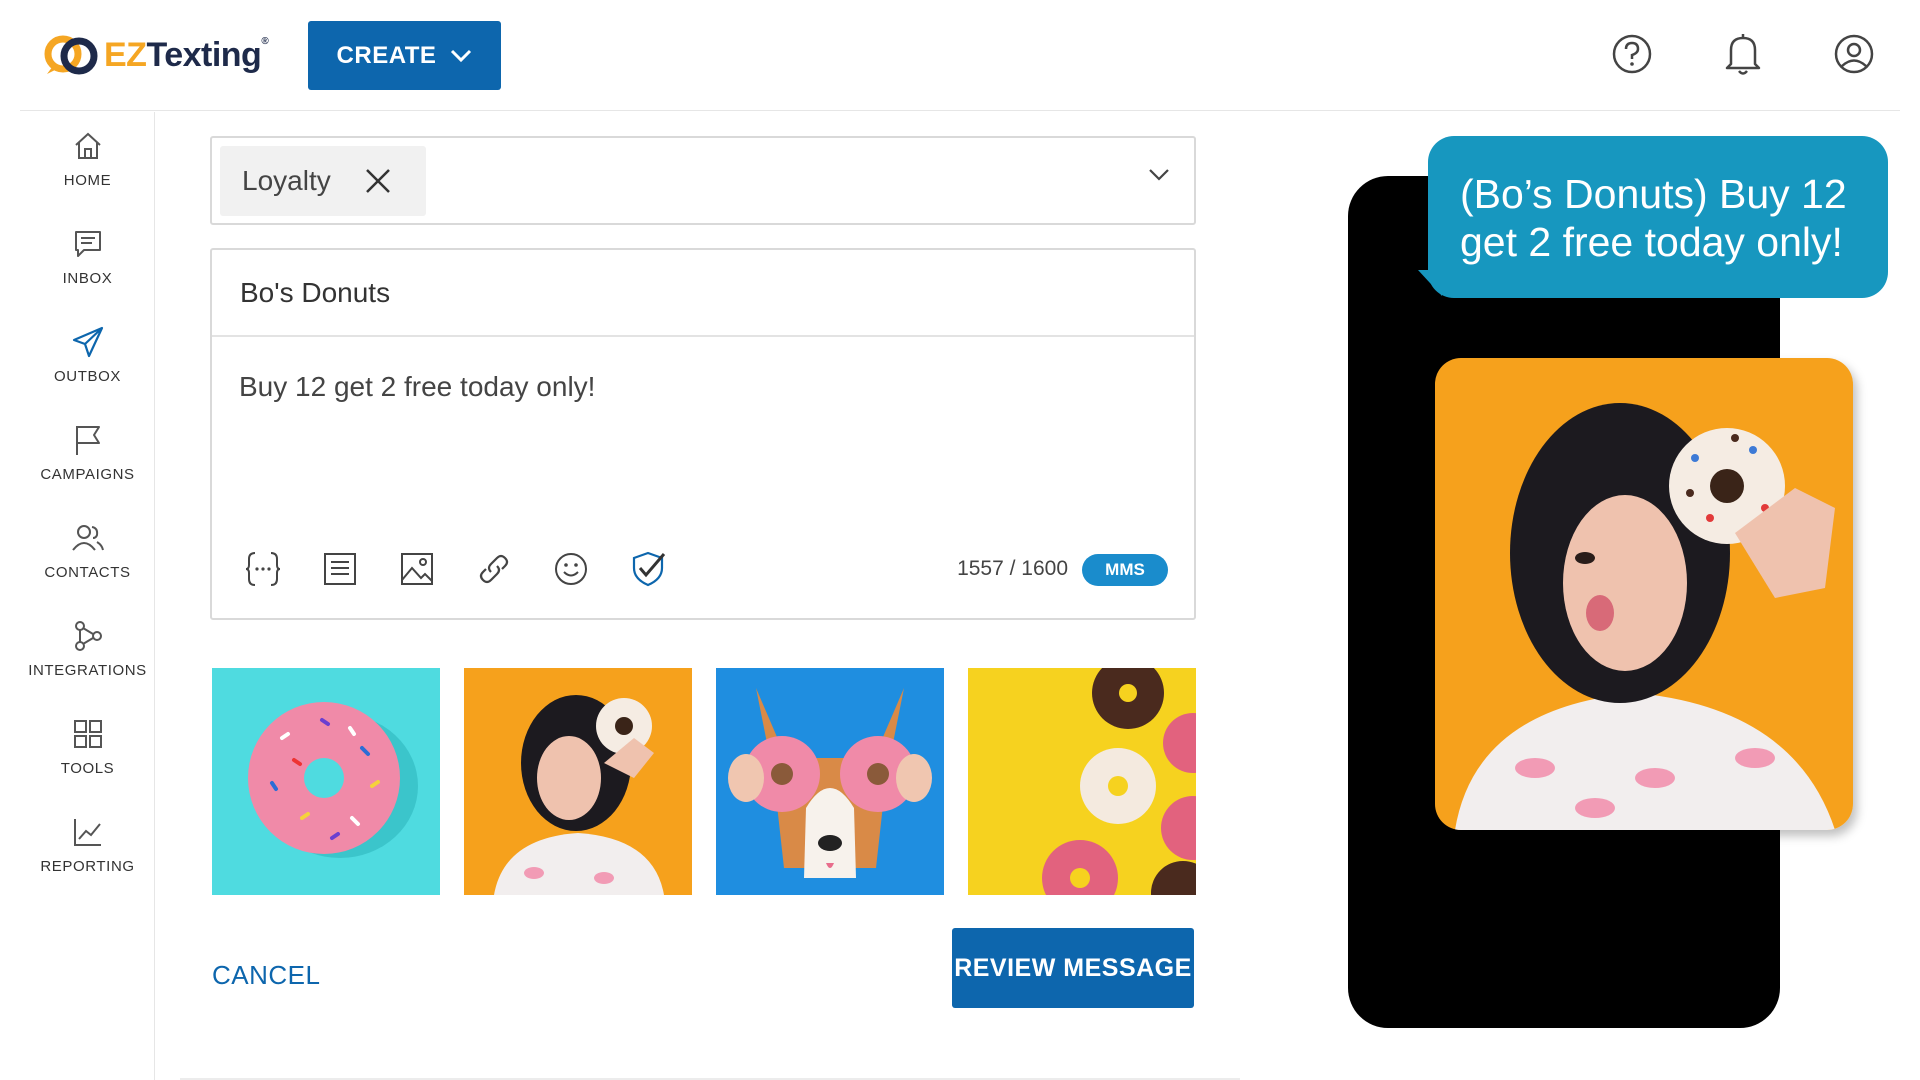 The image size is (1920, 1080). I want to click on woman-donut-image, so click(578, 781).